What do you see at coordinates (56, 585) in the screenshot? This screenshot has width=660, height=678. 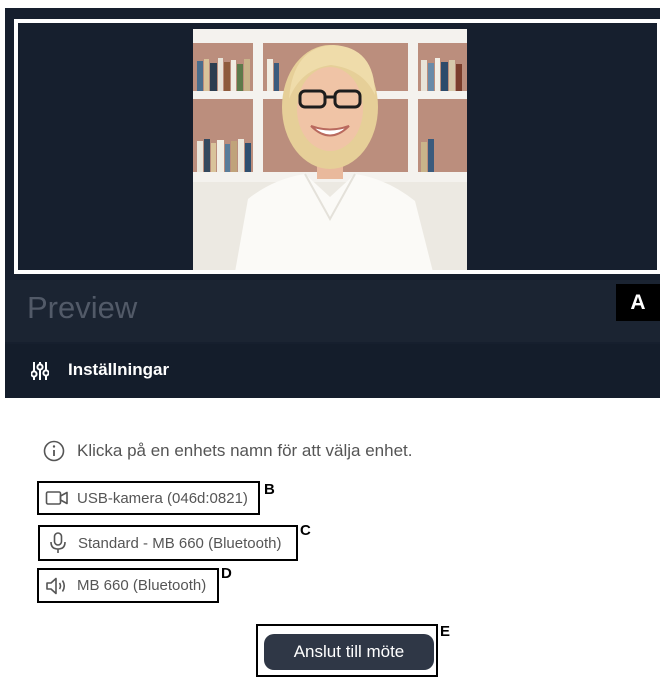 I see `speaker-icon` at bounding box center [56, 585].